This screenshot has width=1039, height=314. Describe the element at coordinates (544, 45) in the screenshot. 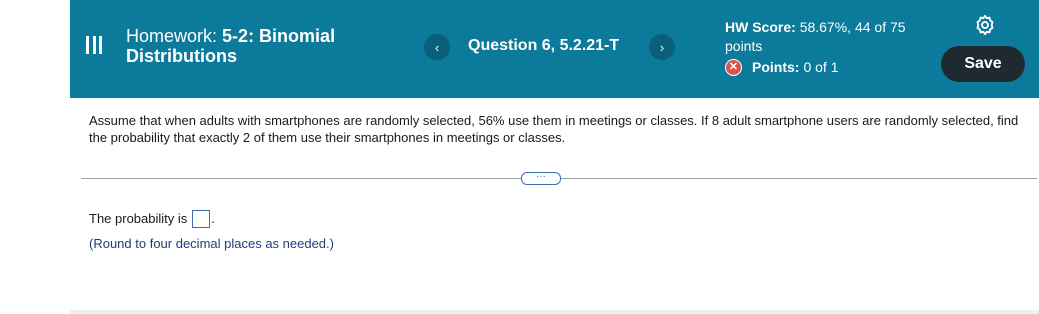

I see `question-label: Question 6, 5.2.21-T` at that location.